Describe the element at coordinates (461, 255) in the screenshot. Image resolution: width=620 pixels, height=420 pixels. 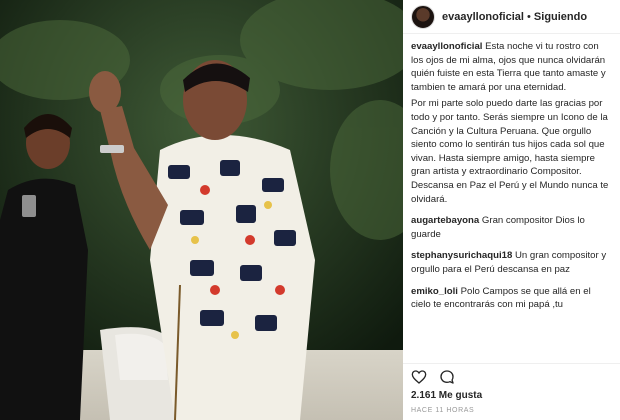
I see `comment-username: stephanysurichaqui18` at that location.